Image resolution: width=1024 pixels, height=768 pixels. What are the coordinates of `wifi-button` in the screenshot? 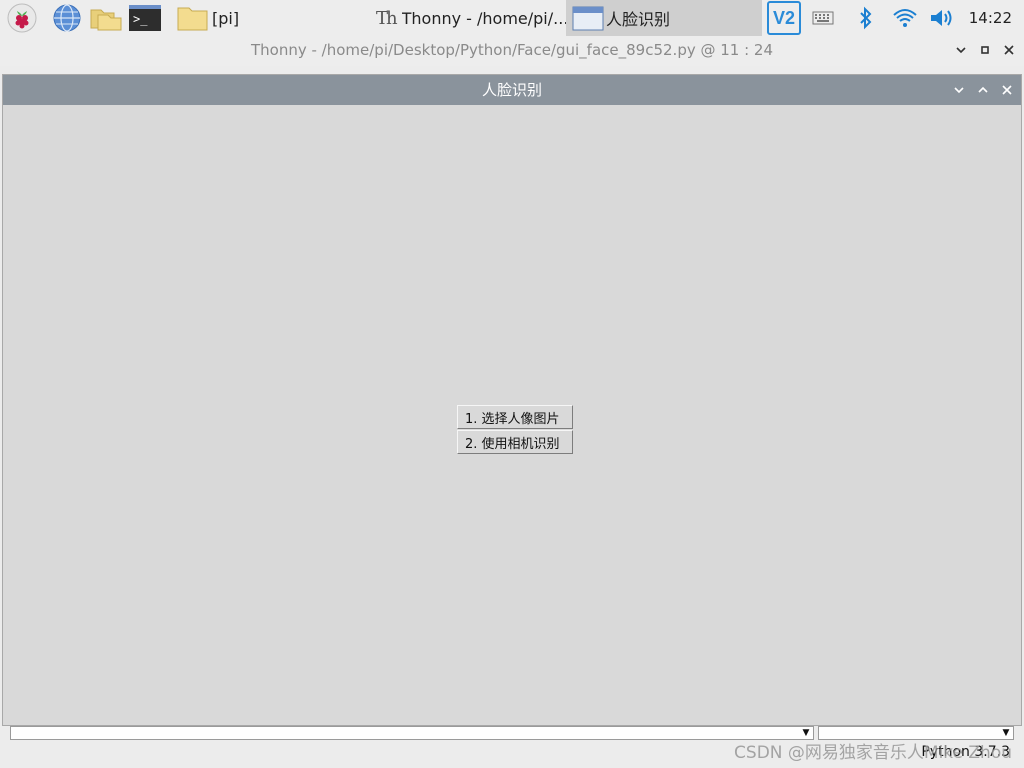 It's located at (905, 18).